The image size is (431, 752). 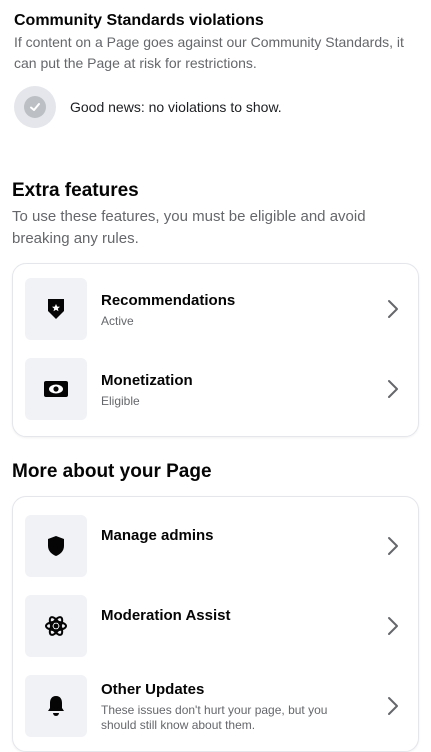 What do you see at coordinates (147, 380) in the screenshot?
I see `monetization-label: Monetization` at bounding box center [147, 380].